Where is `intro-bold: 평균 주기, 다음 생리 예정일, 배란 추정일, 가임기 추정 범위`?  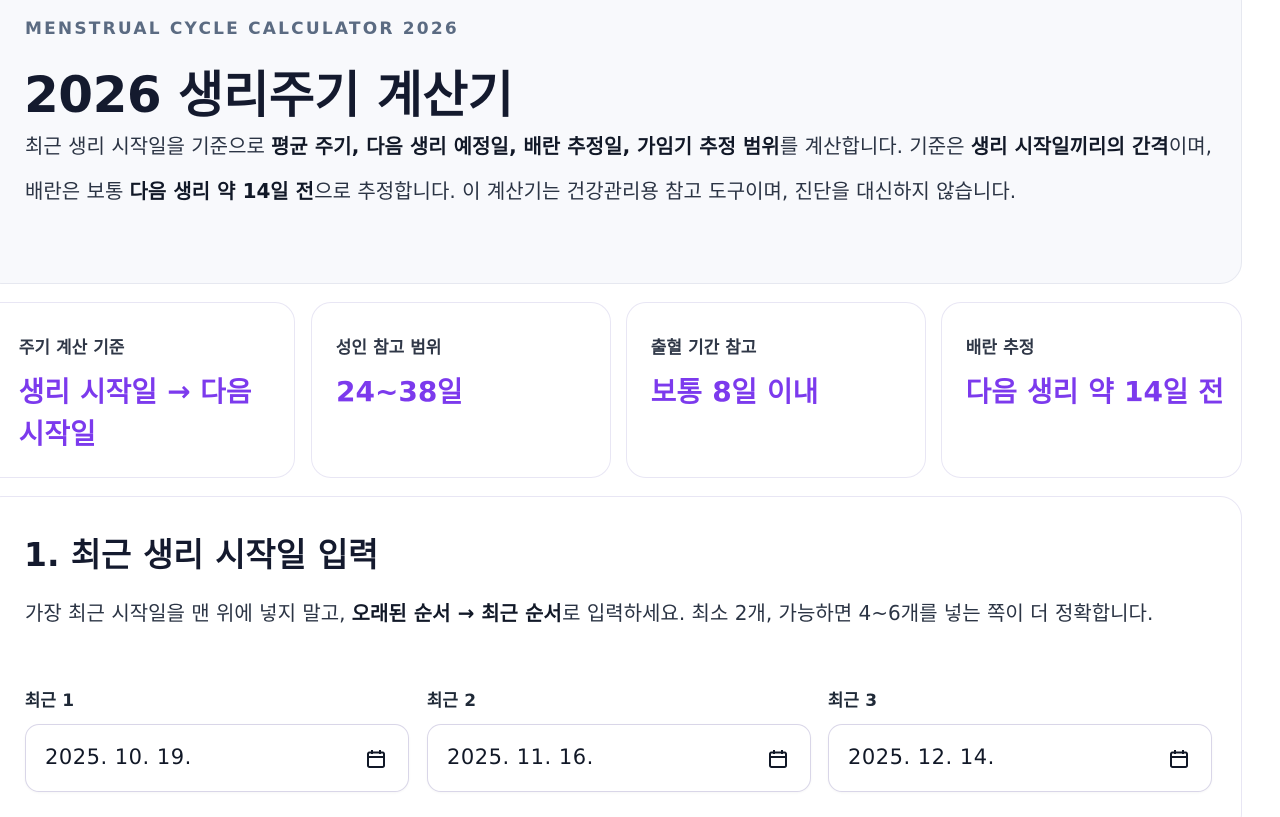
intro-bold: 평균 주기, 다음 생리 예정일, 배란 추정일, 가임기 추정 범위 is located at coordinates (525, 146).